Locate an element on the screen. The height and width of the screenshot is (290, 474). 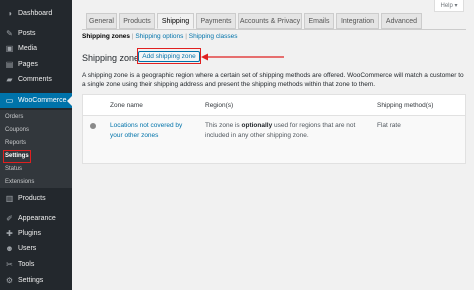
menu-label: Dashboard is located at coordinates (35, 13).